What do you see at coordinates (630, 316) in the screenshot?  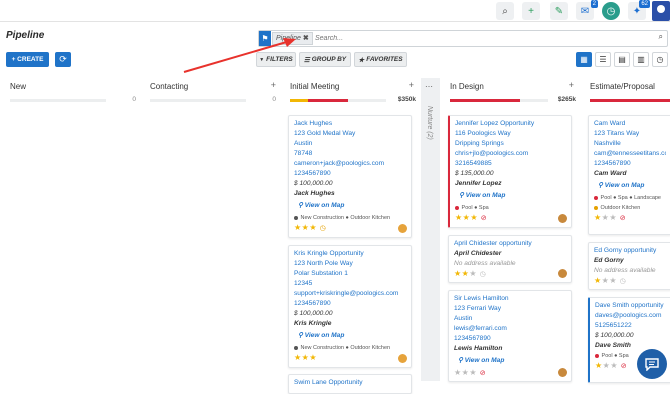 I see `card-email: daves@poologics.com` at bounding box center [630, 316].